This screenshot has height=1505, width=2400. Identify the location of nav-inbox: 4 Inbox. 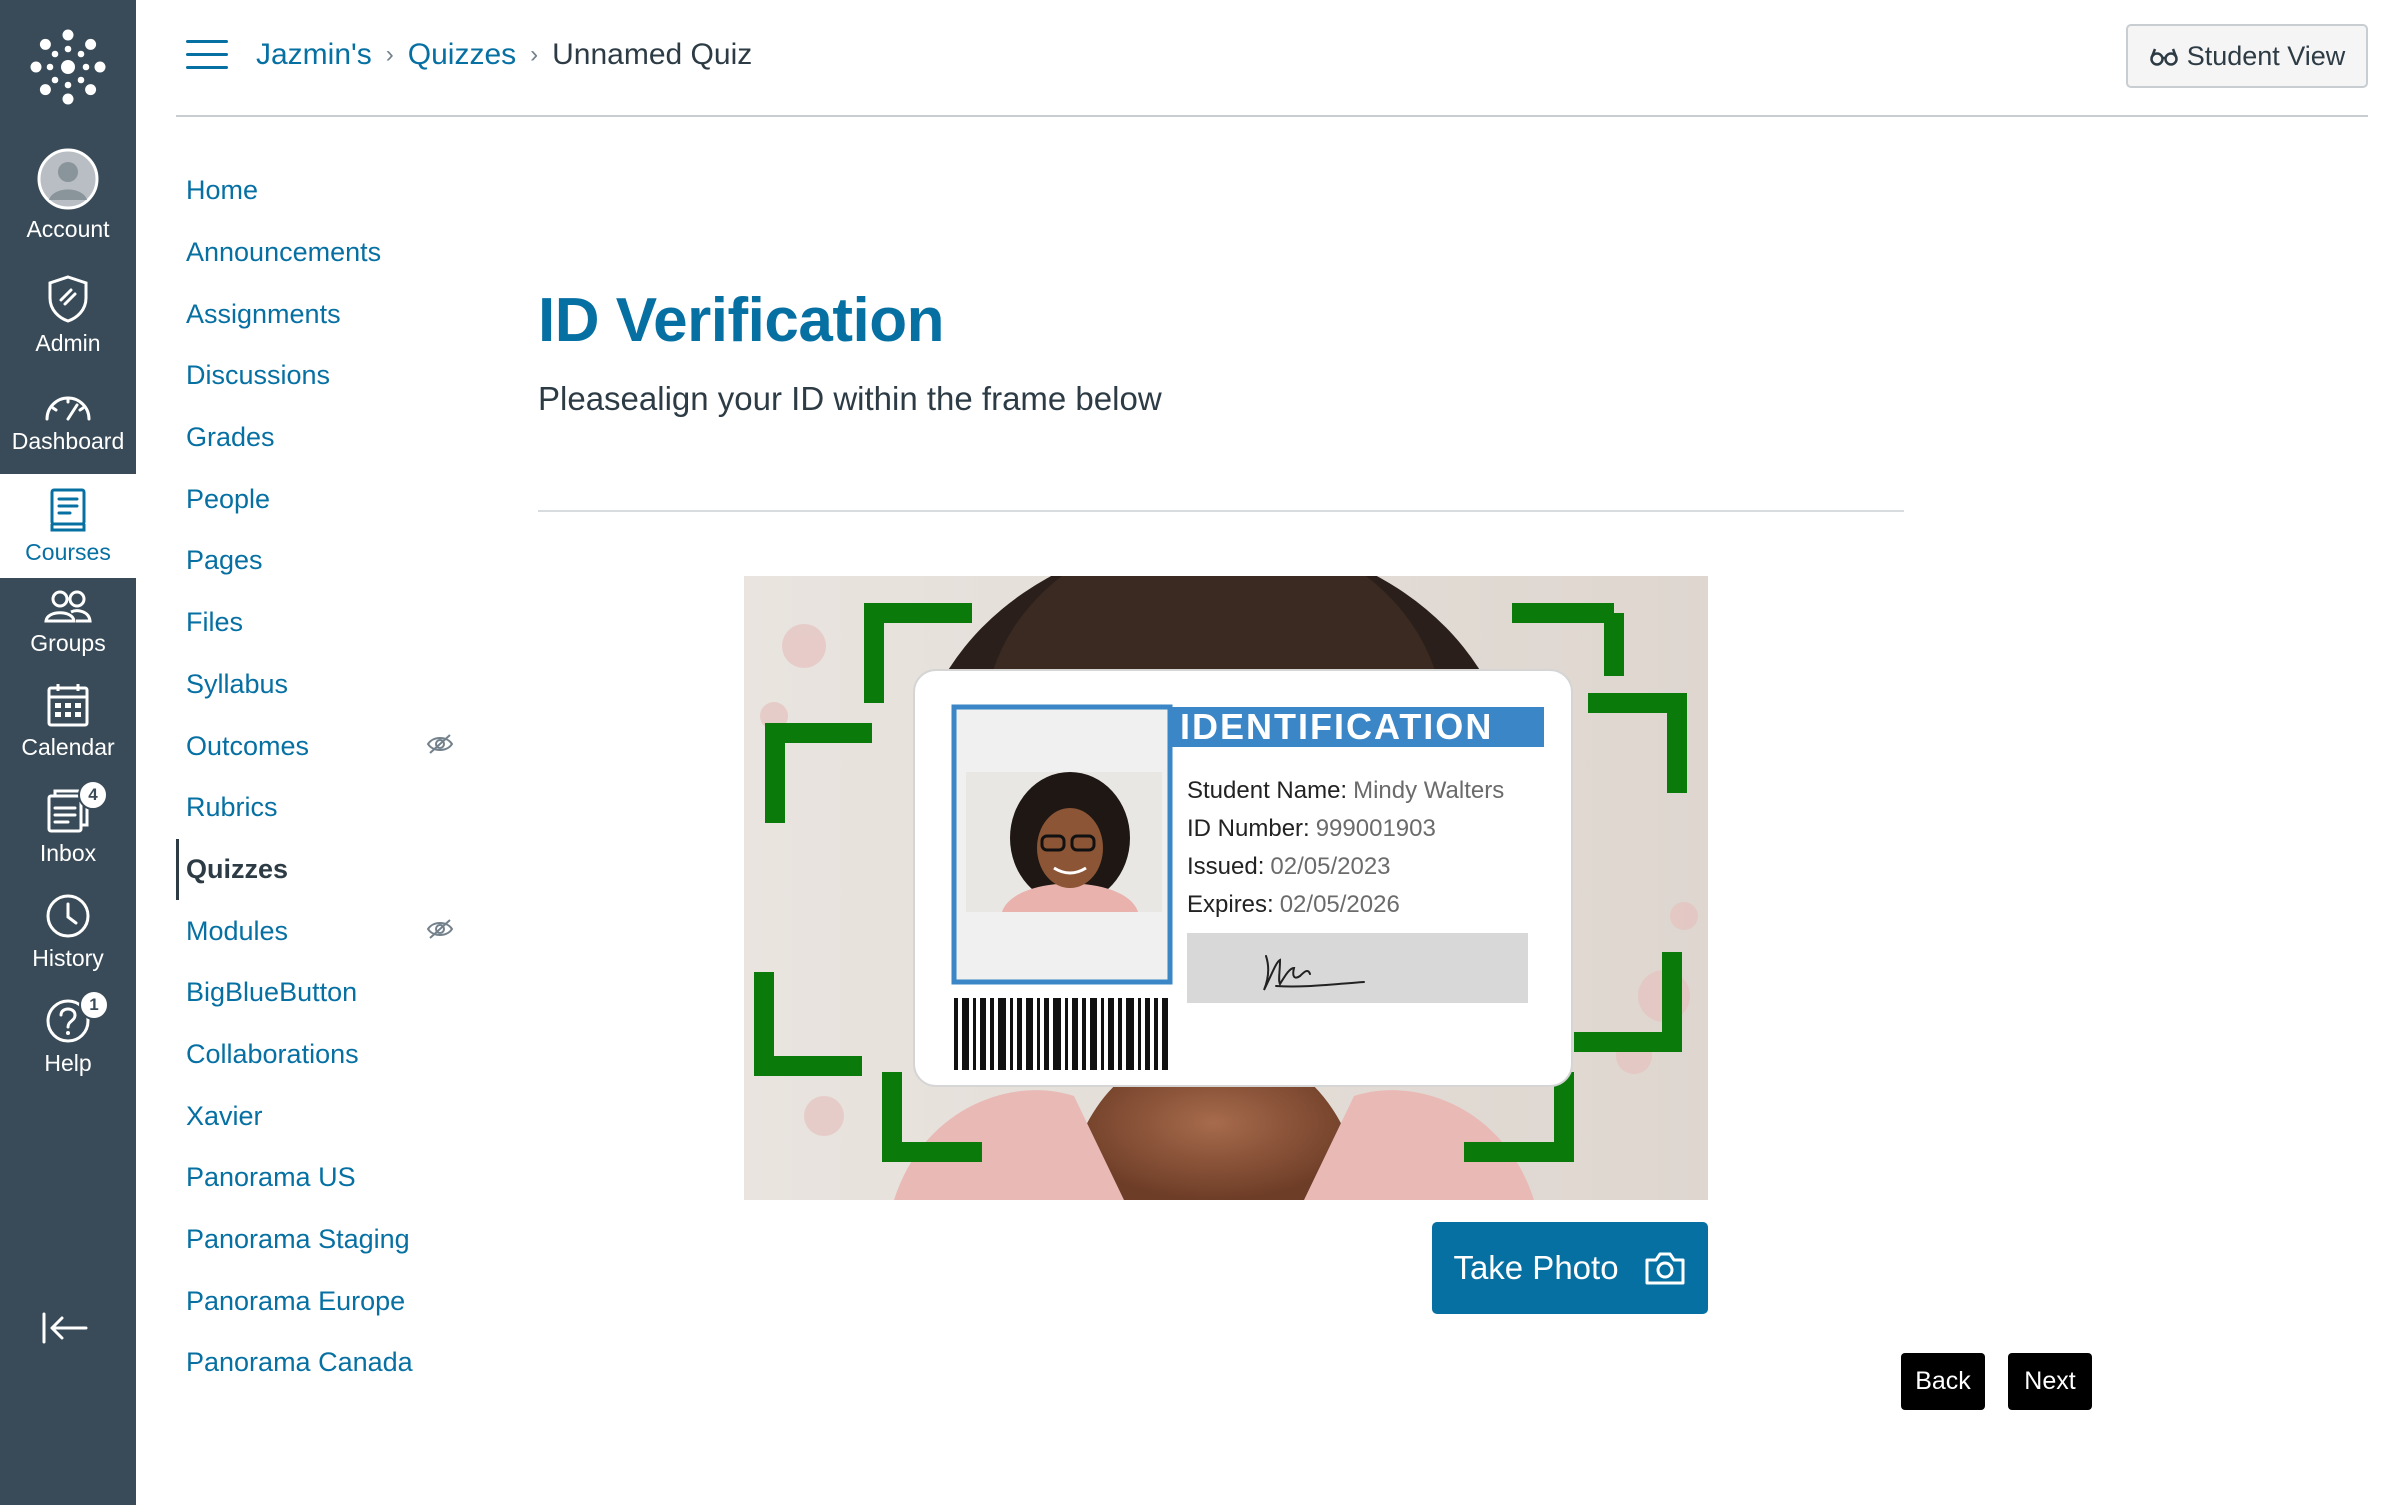
(68, 823).